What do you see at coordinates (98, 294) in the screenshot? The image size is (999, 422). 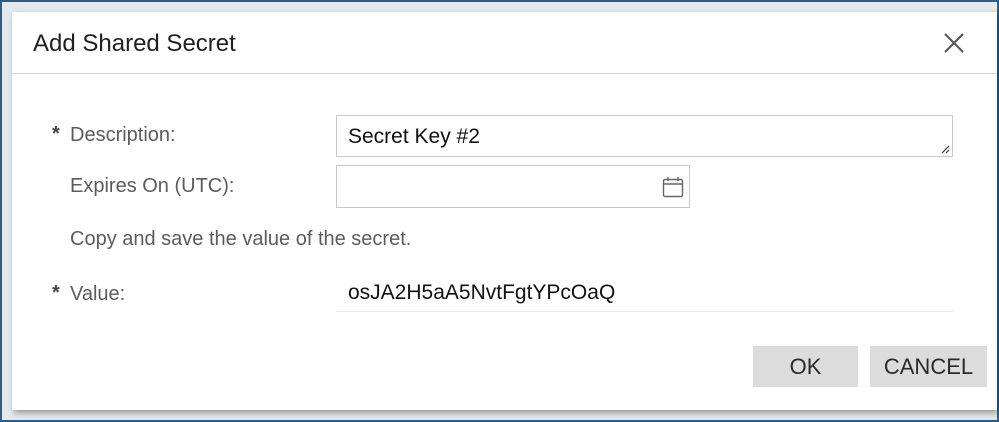 I see `value-label: Value:` at bounding box center [98, 294].